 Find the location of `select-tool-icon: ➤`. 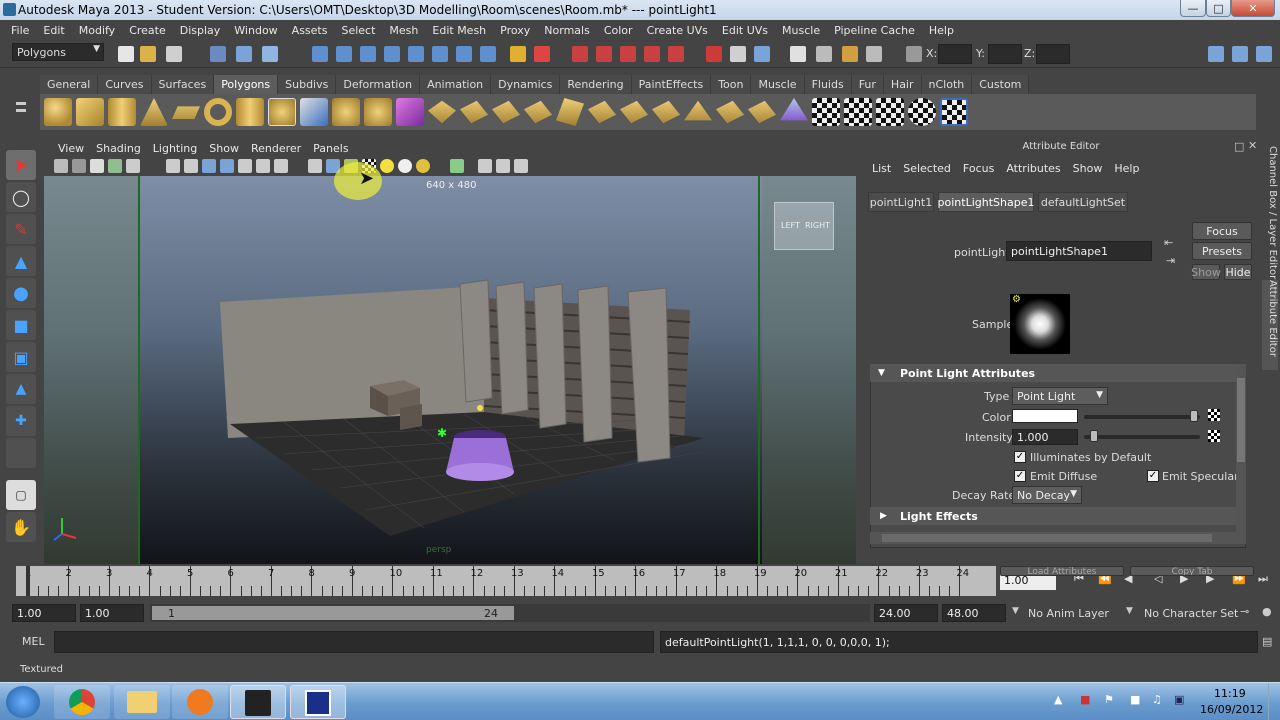

select-tool-icon: ➤ is located at coordinates (21, 165).